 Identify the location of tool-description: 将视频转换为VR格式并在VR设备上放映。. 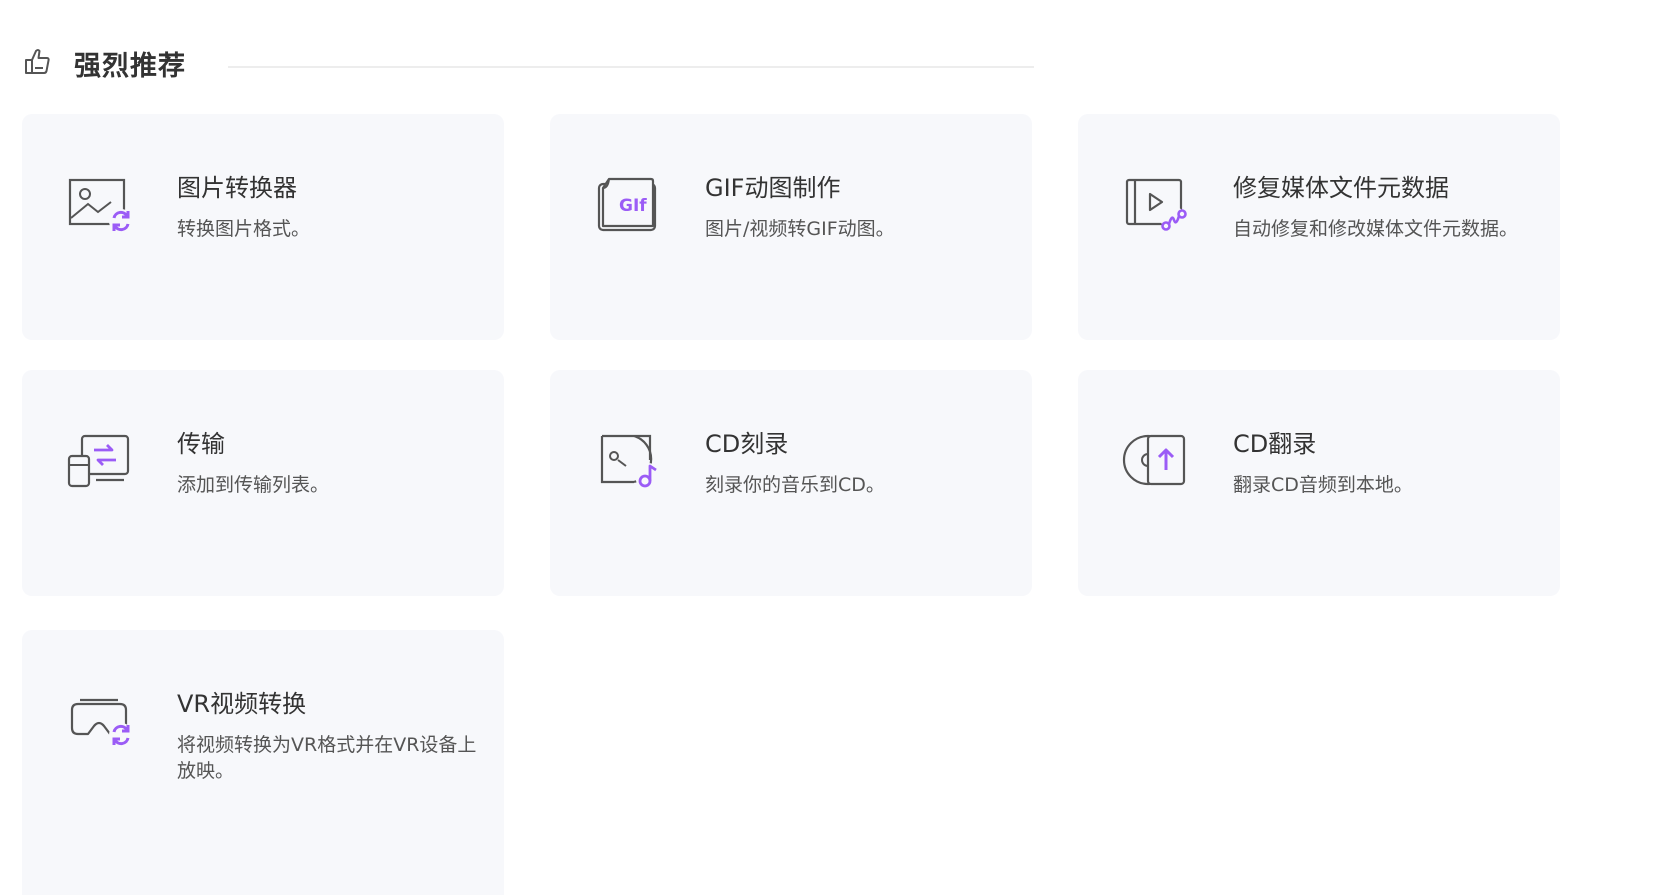
(327, 758).